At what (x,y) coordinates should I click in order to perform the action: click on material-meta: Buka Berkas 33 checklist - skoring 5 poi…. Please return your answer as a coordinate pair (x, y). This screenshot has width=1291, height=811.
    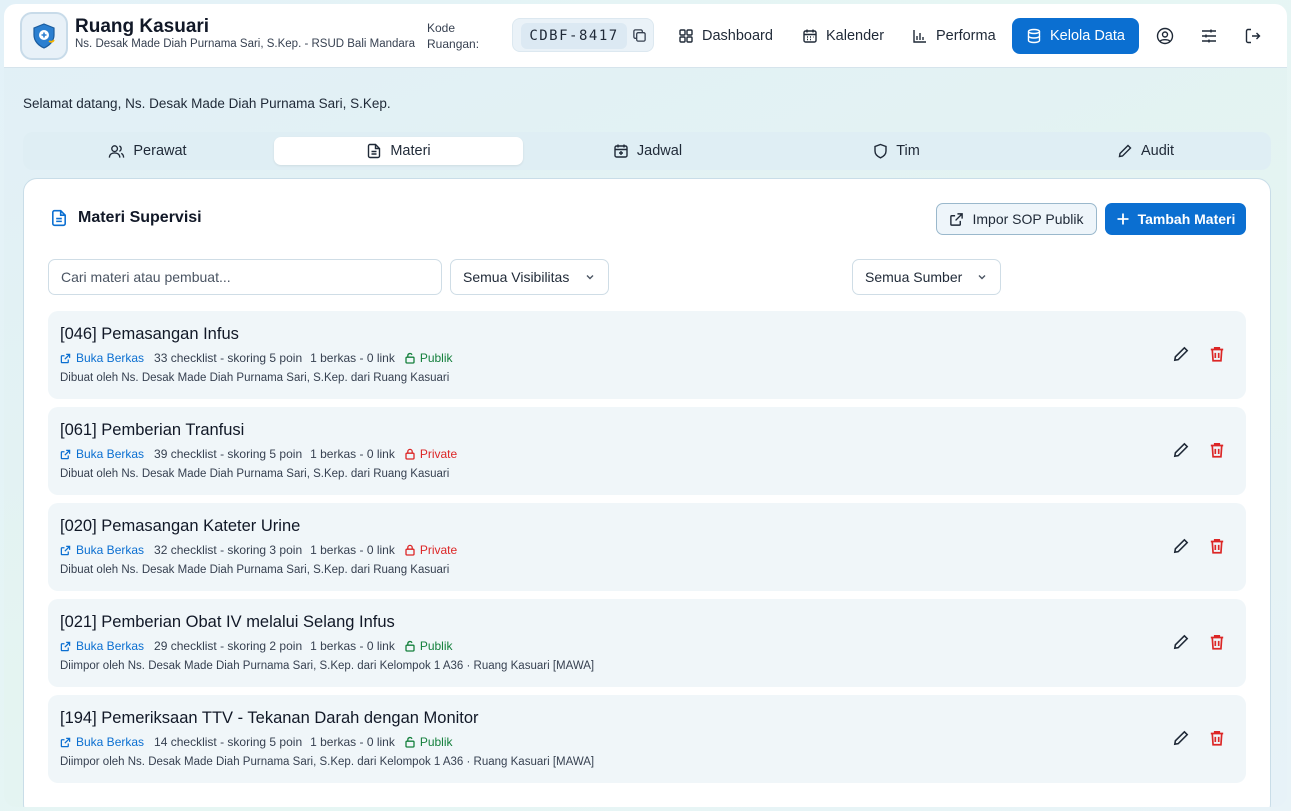
    Looking at the image, I should click on (256, 358).